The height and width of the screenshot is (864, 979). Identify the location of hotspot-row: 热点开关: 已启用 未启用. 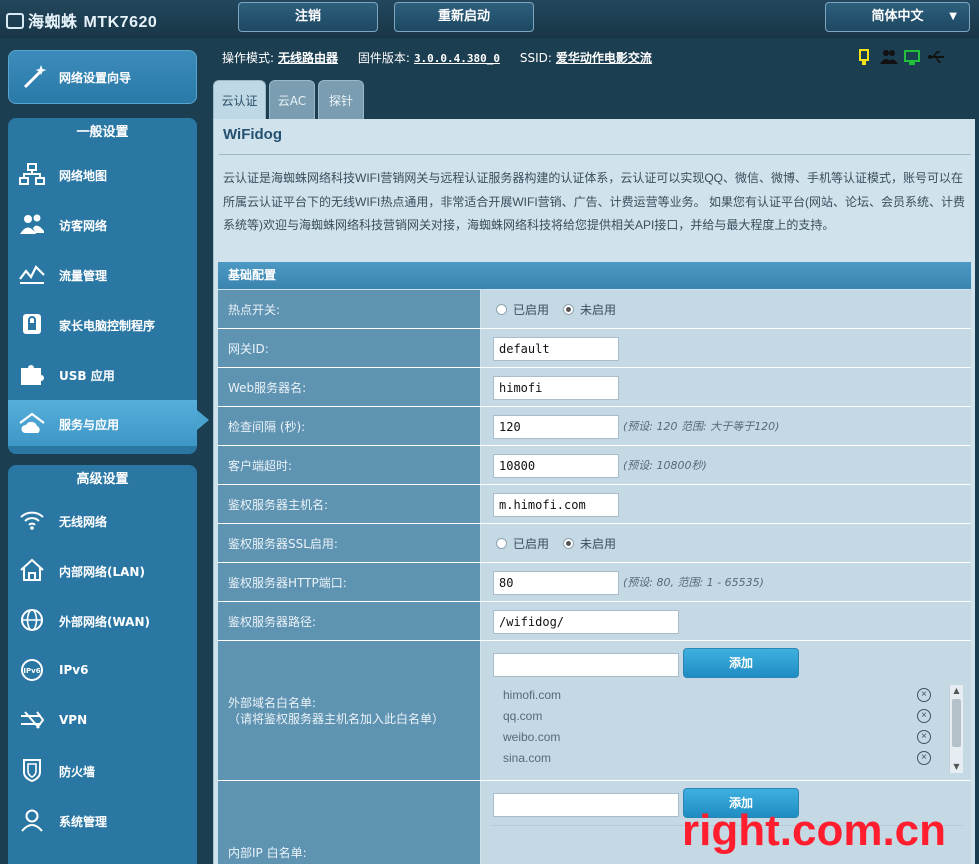
(594, 309).